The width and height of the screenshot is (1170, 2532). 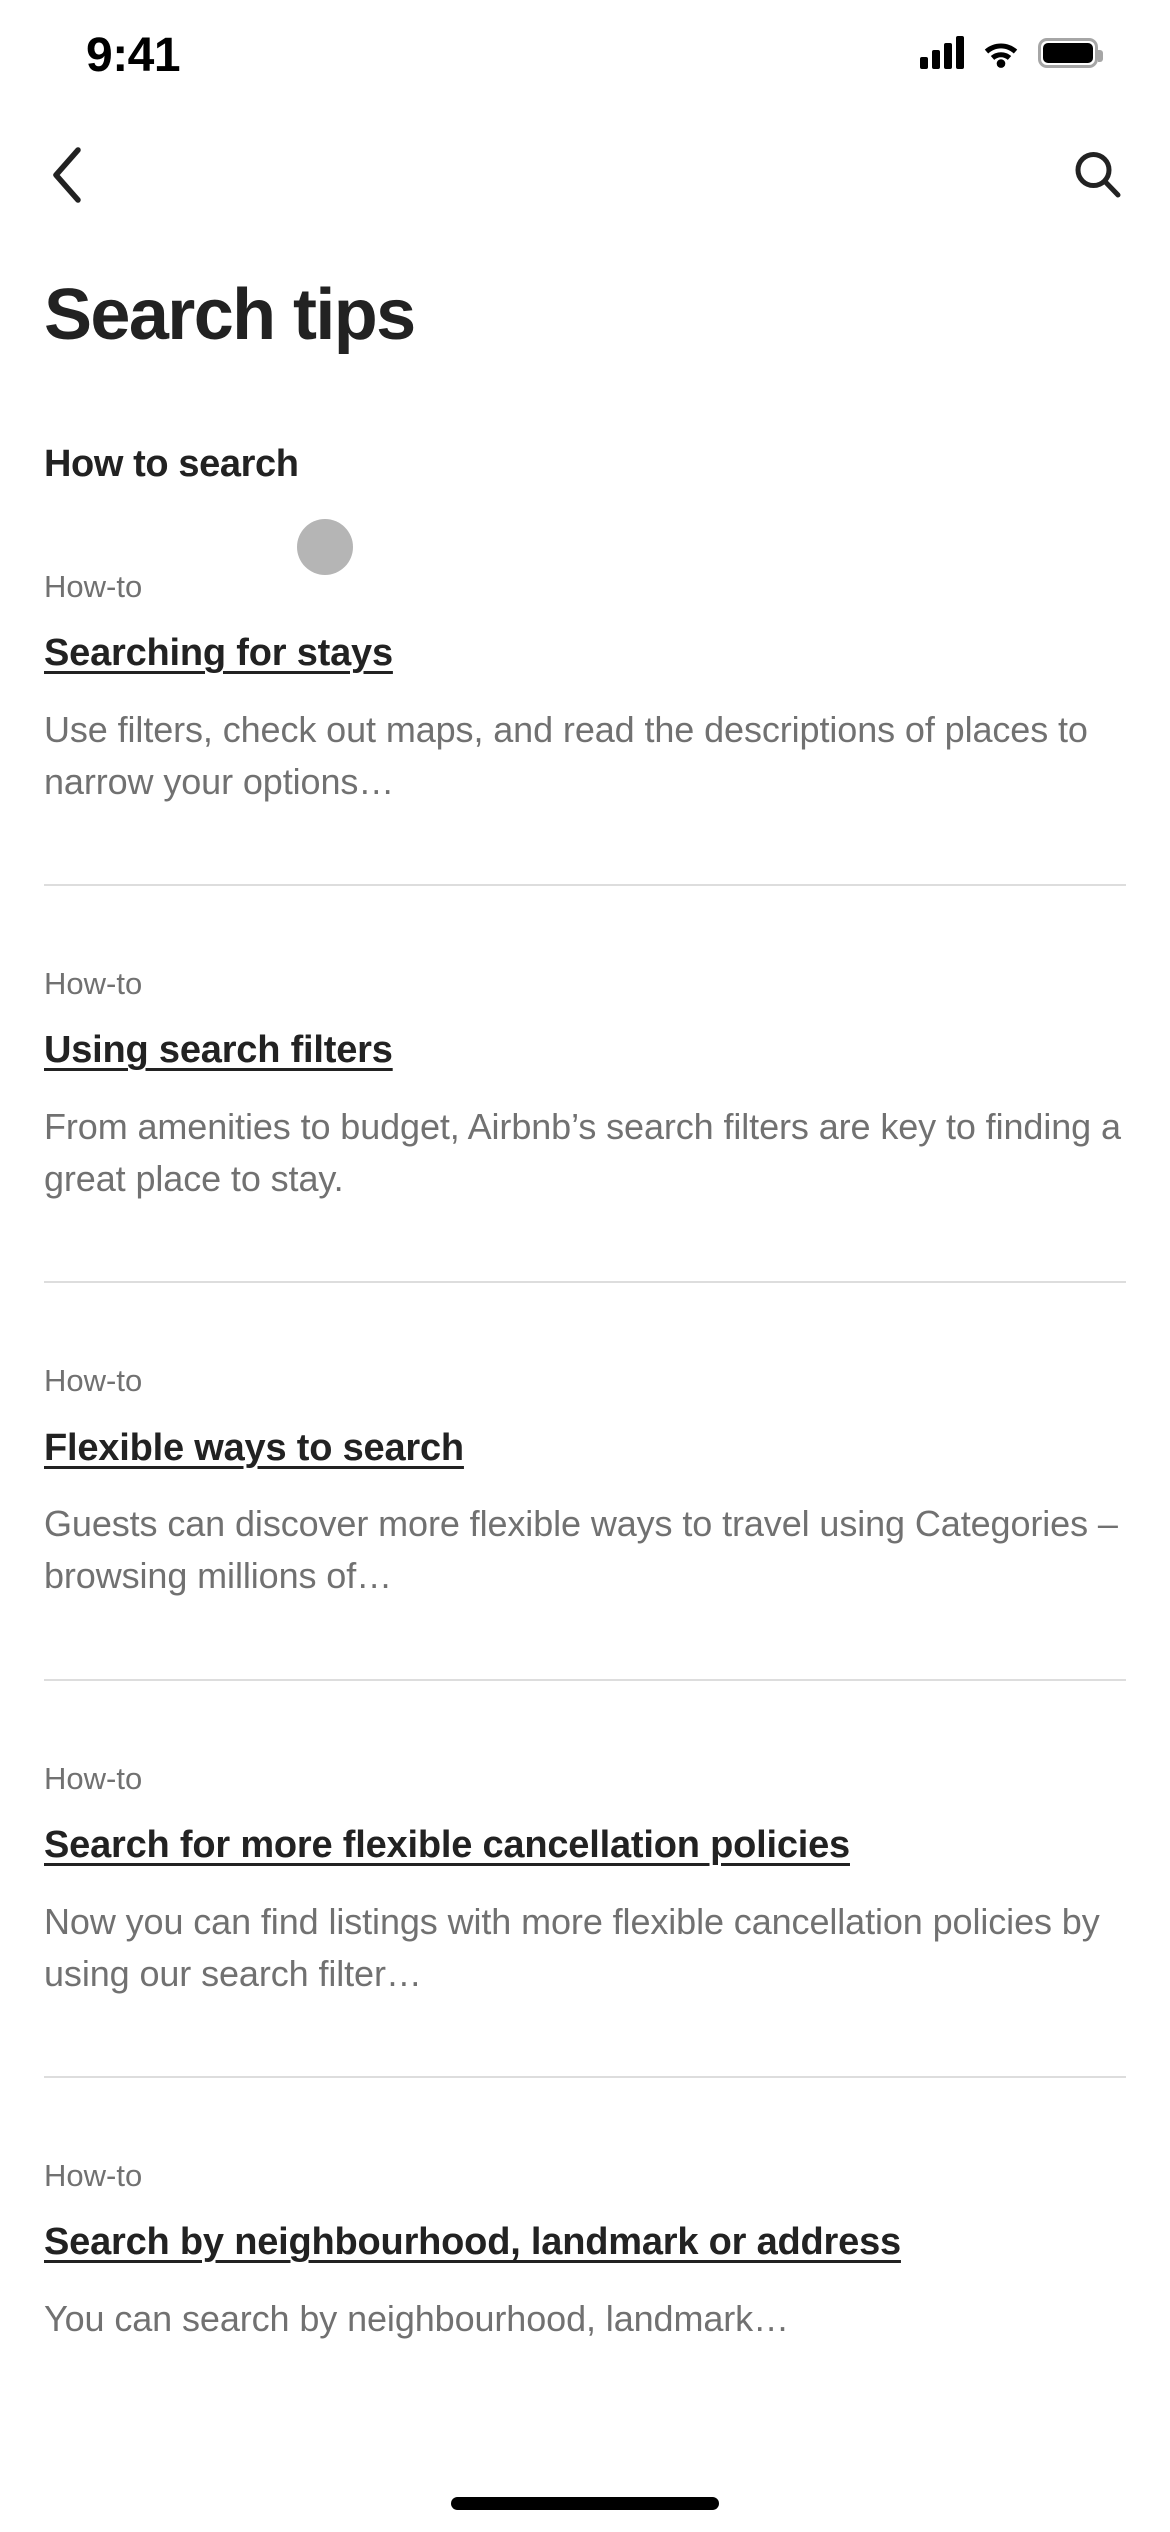 What do you see at coordinates (585, 2503) in the screenshot?
I see `home-indicator` at bounding box center [585, 2503].